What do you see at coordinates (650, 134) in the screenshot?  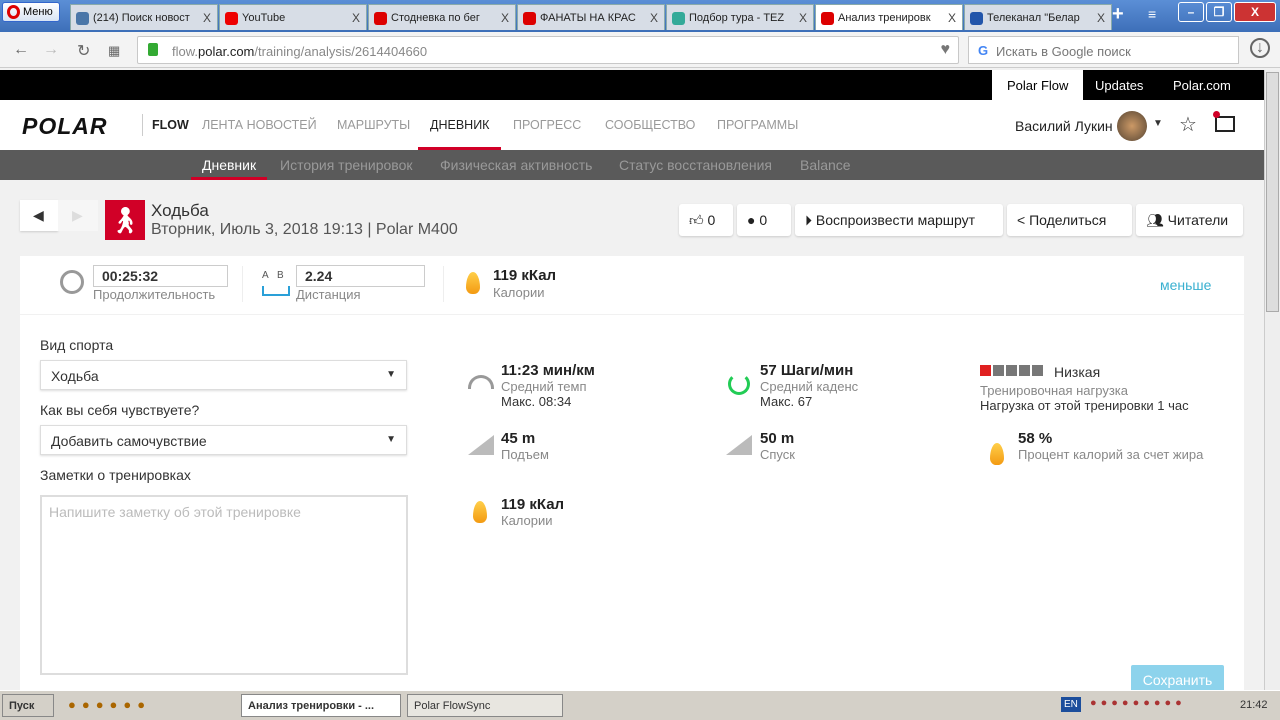 I see `nav-community: СООБЩЕСТВО` at bounding box center [650, 134].